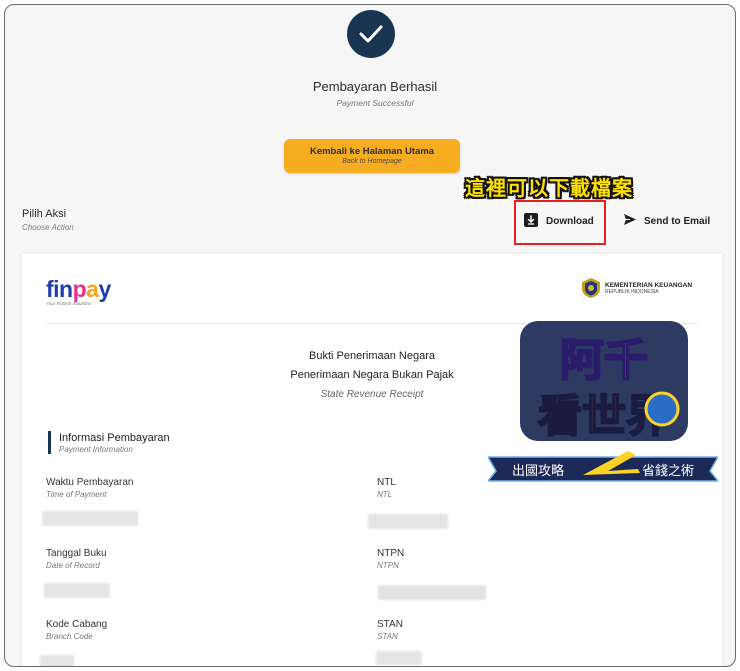  What do you see at coordinates (630, 221) in the screenshot?
I see `send-icon` at bounding box center [630, 221].